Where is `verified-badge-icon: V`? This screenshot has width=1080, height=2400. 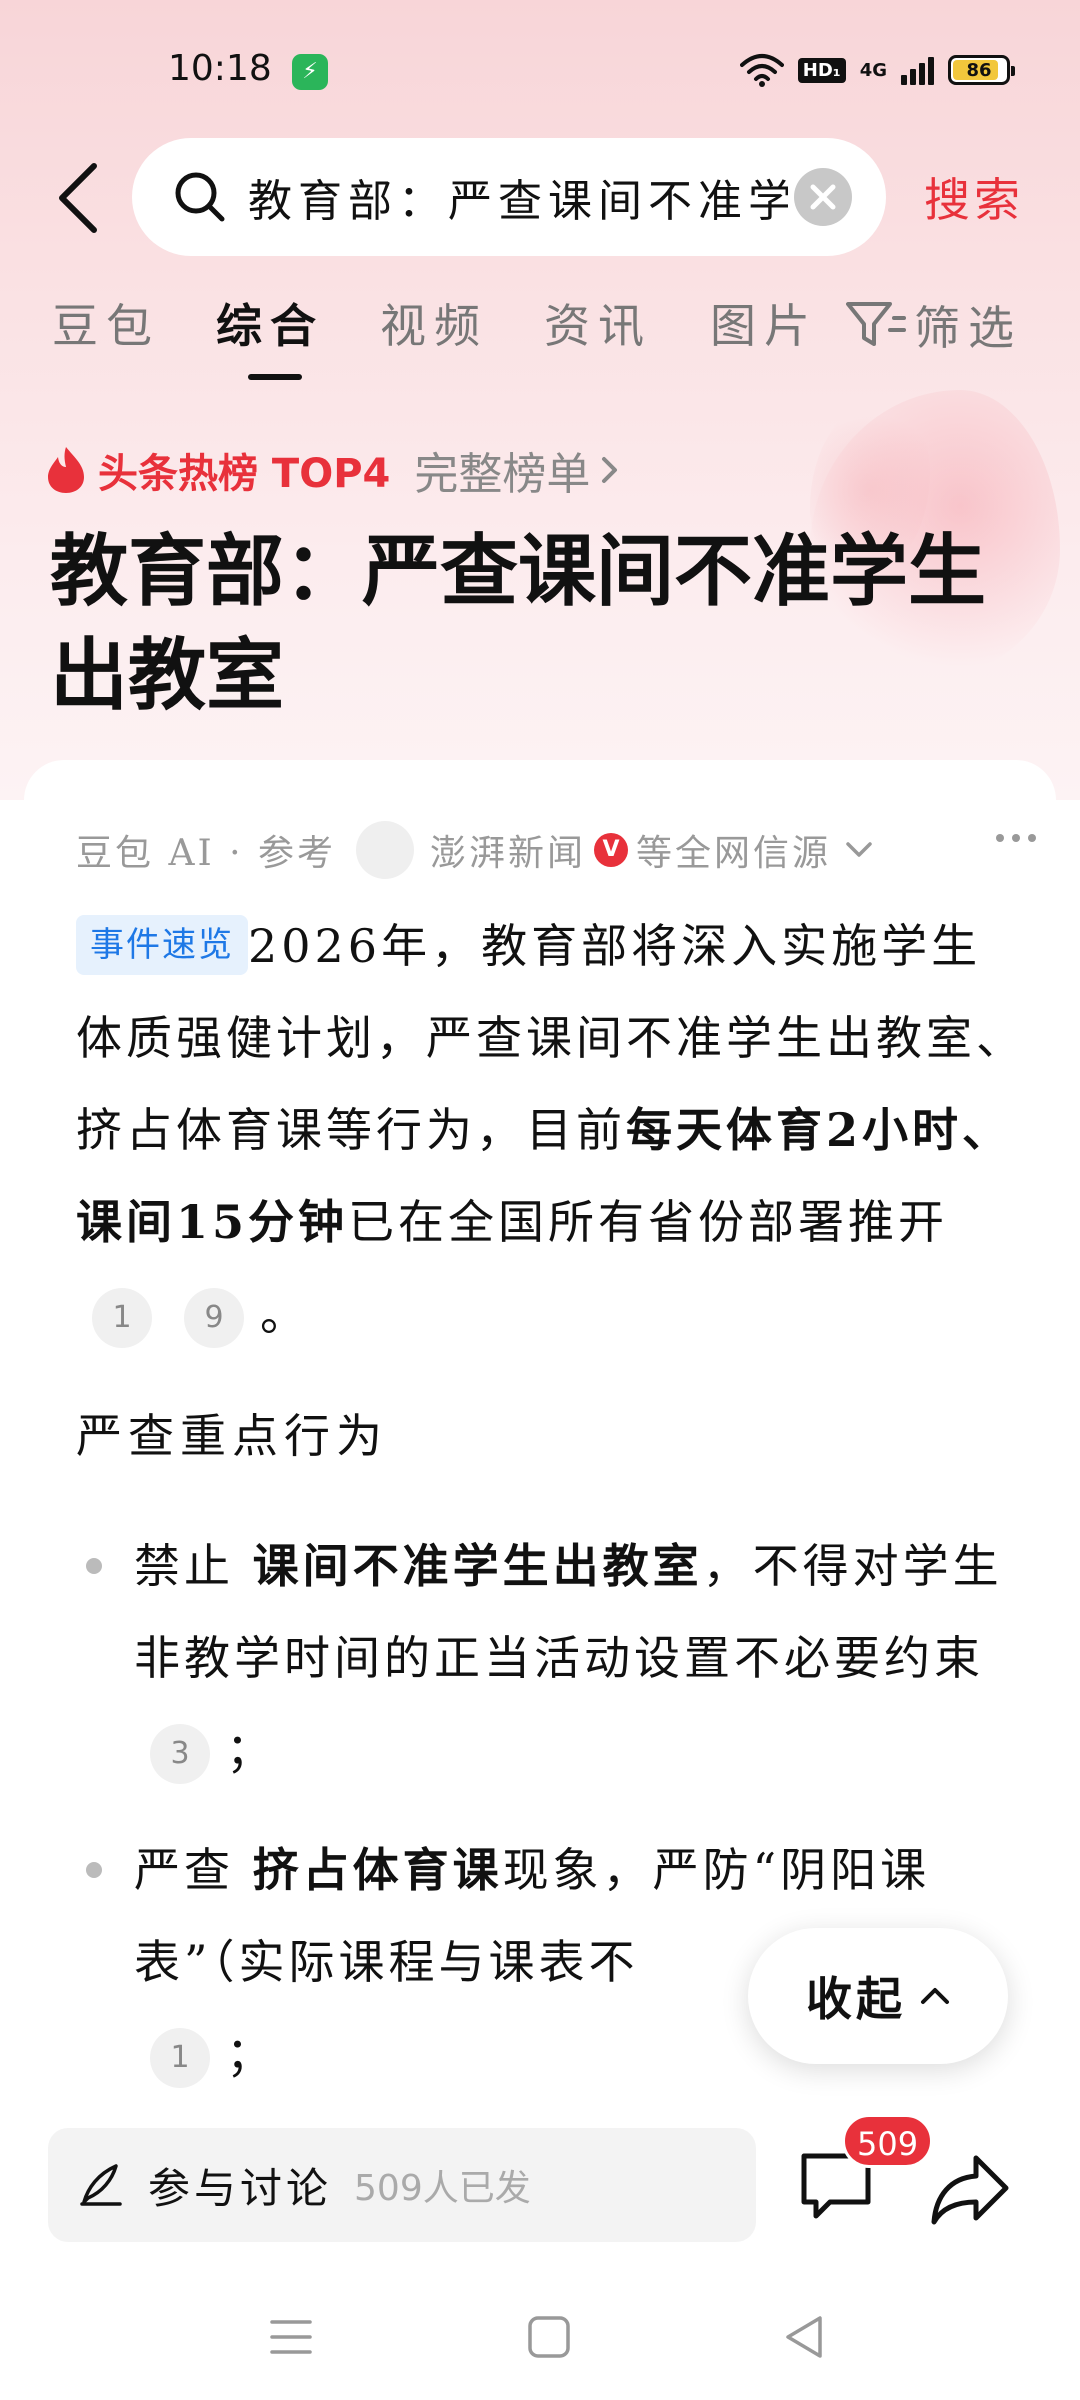
verified-badge-icon: V is located at coordinates (611, 850).